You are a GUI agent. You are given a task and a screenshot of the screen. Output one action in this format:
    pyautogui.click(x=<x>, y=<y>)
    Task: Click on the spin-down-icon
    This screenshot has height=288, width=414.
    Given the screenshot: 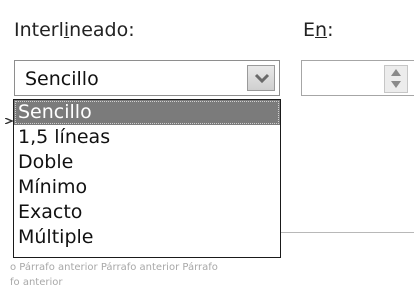 What is the action you would take?
    pyautogui.click(x=396, y=84)
    